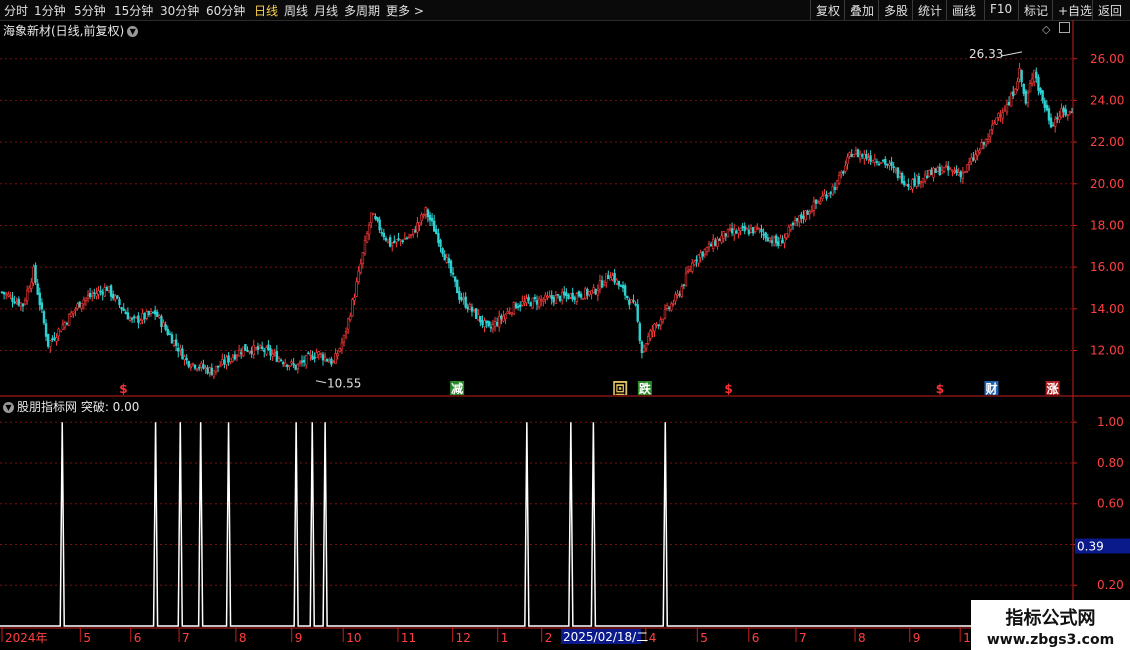  What do you see at coordinates (299, 638) in the screenshot?
I see `x-tick-label: 9` at bounding box center [299, 638].